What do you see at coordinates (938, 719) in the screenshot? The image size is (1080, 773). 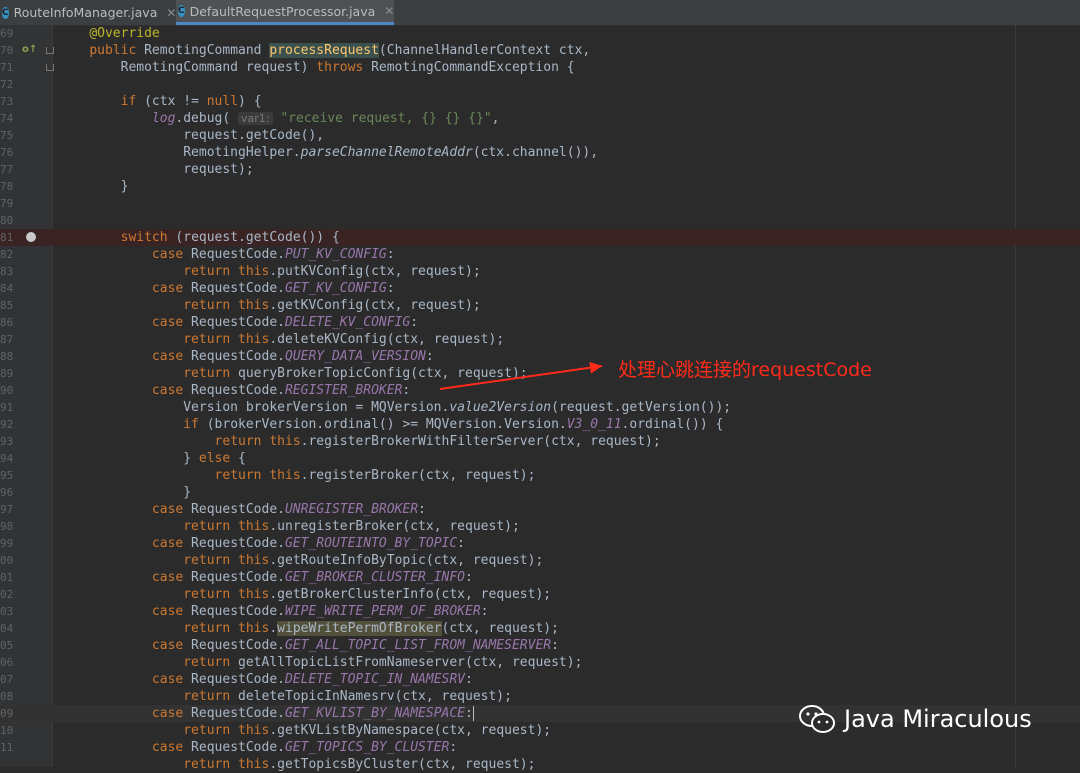 I see `watermark-text: Java Miraculous` at bounding box center [938, 719].